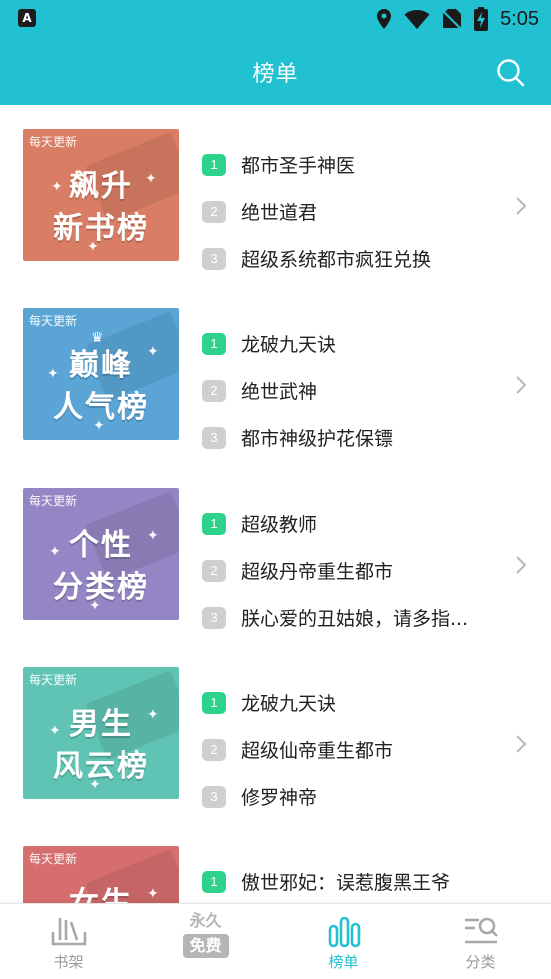 The height and width of the screenshot is (979, 551). I want to click on ranking-cover: 每天更新 个性 分类榜 ✦ ✦ ✦, so click(101, 554).